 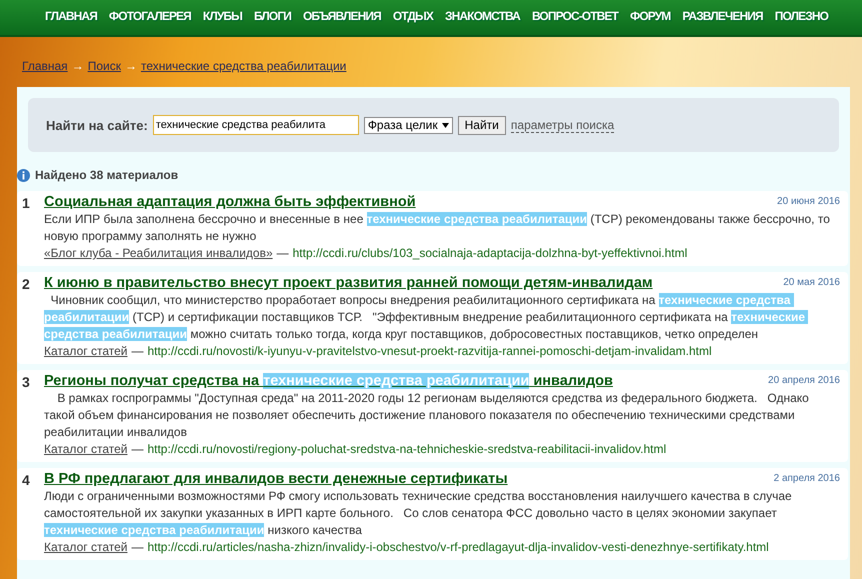 What do you see at coordinates (427, 415) in the screenshot?
I see `result-snippet: В рамках госпрограммы "Доступная среда" на 2011-2020 годы 12 регионам выделяются средства из федерального бюджета. Однако такой объем финансирования не позволяет обеспечить достижение планового показателя по обеспечению техническими средствами реабилитации инвалидов` at bounding box center [427, 415].